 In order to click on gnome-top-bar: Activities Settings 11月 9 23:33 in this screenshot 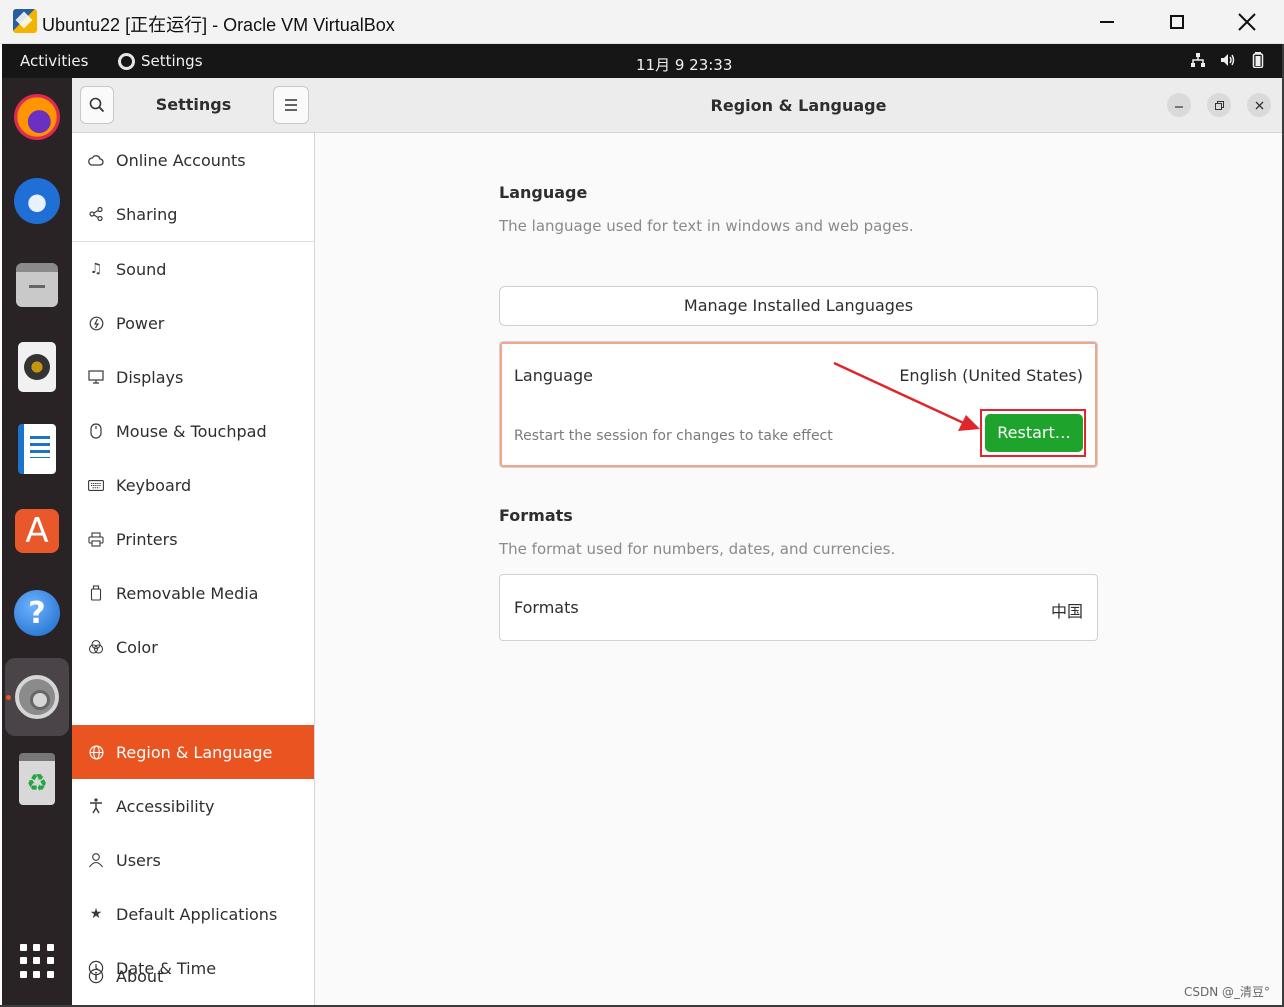, I will do `click(642, 61)`.